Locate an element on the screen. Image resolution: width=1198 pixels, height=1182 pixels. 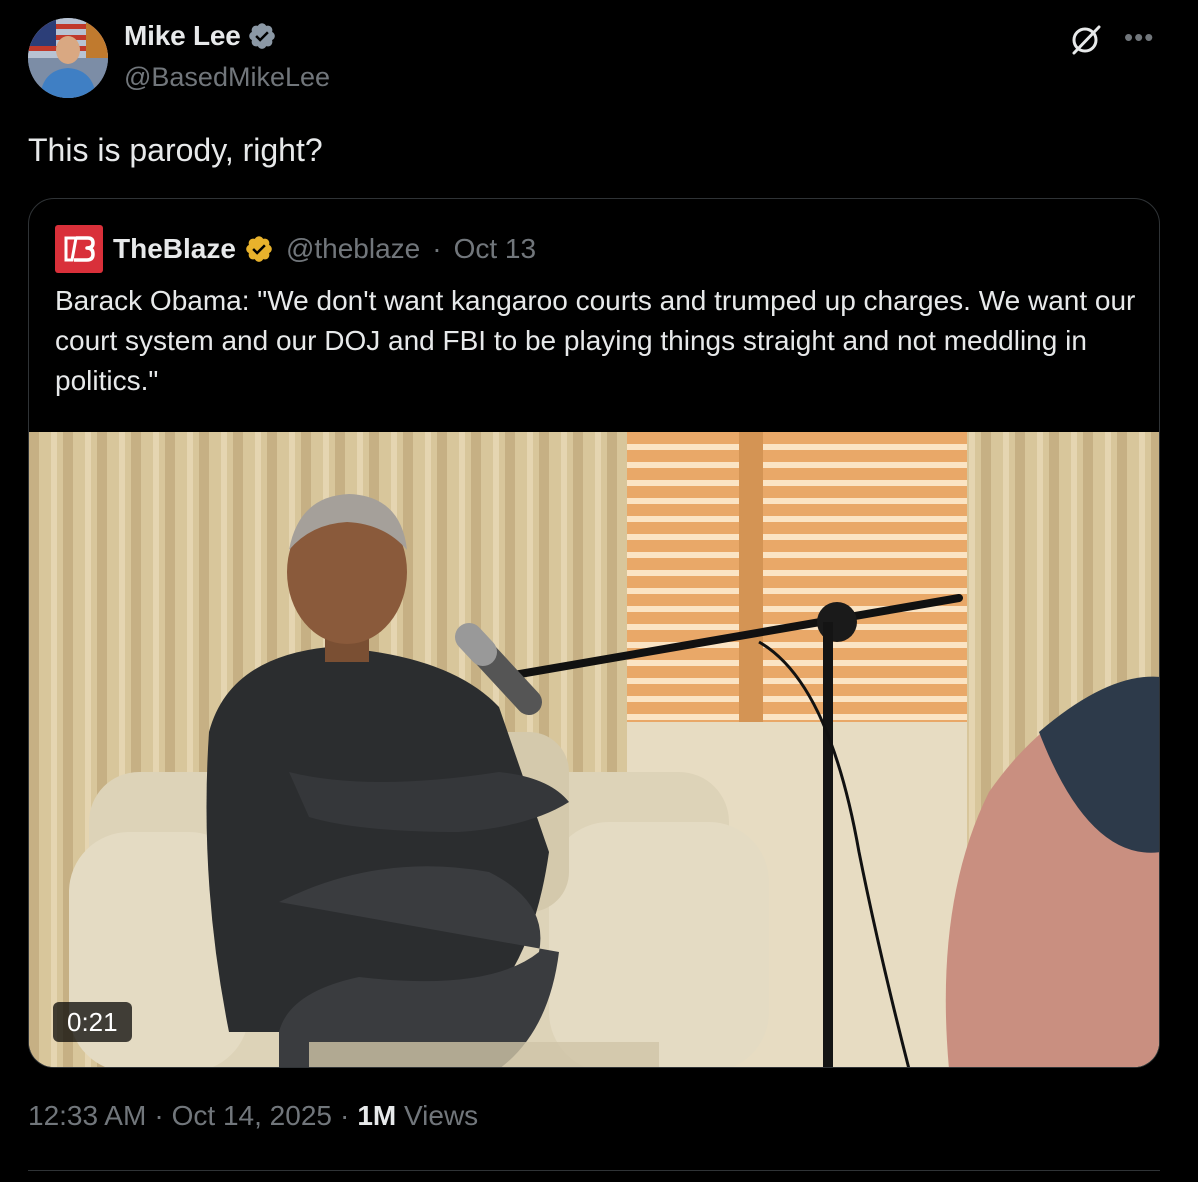
tweet-text: This is parody, right? is located at coordinates (175, 150).